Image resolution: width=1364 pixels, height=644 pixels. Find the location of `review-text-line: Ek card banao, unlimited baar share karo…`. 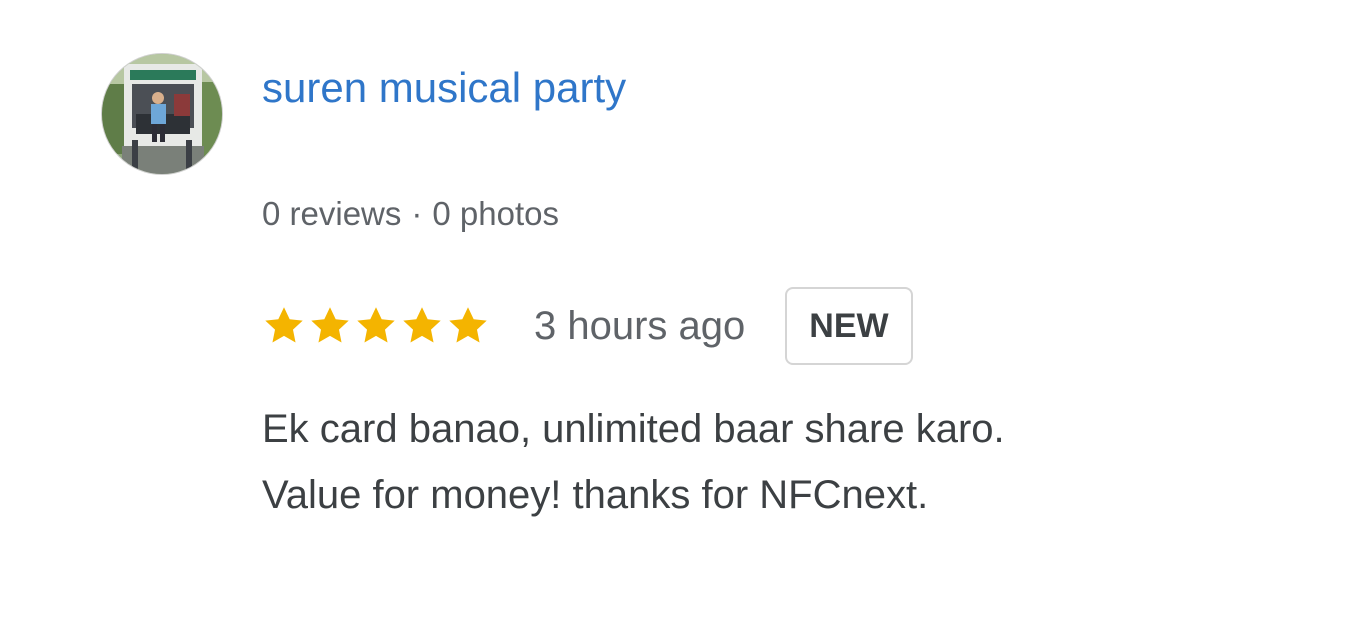

review-text-line: Ek card banao, unlimited baar share karo… is located at coordinates (633, 429).